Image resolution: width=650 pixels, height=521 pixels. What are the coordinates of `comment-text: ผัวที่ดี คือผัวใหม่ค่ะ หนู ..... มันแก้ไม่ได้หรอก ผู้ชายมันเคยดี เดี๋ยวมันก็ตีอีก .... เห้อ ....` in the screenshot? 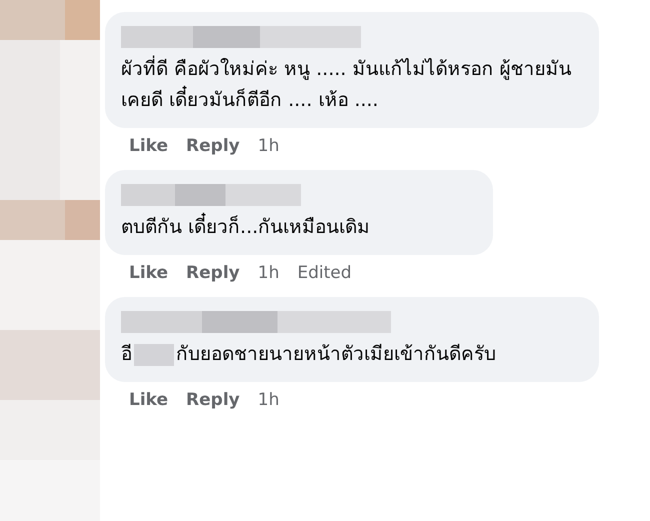 It's located at (346, 84).